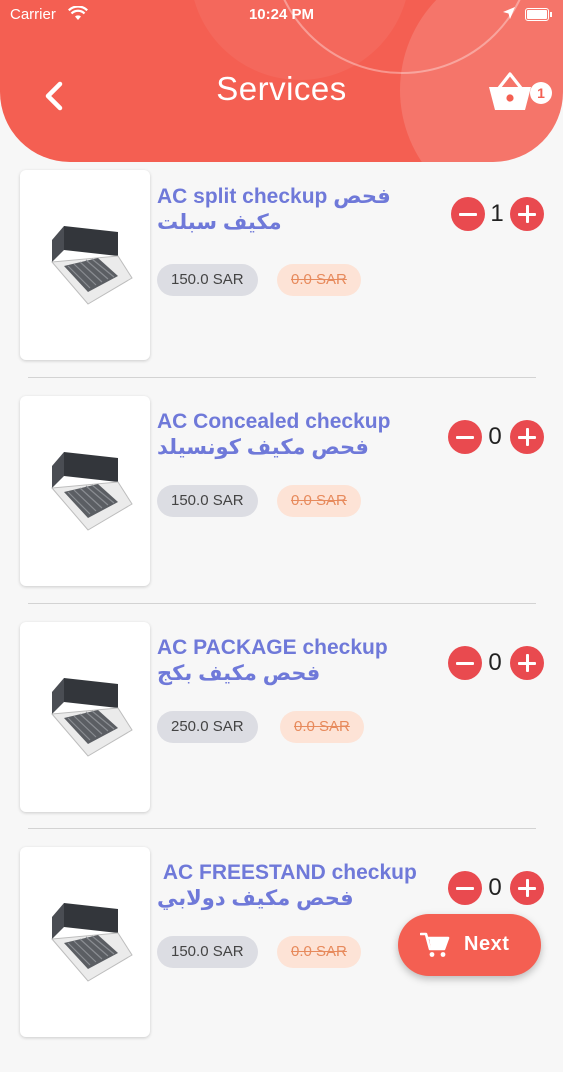 Image resolution: width=563 pixels, height=1072 pixels. Describe the element at coordinates (207, 727) in the screenshot. I see `service-price: 250.0 SAR` at that location.